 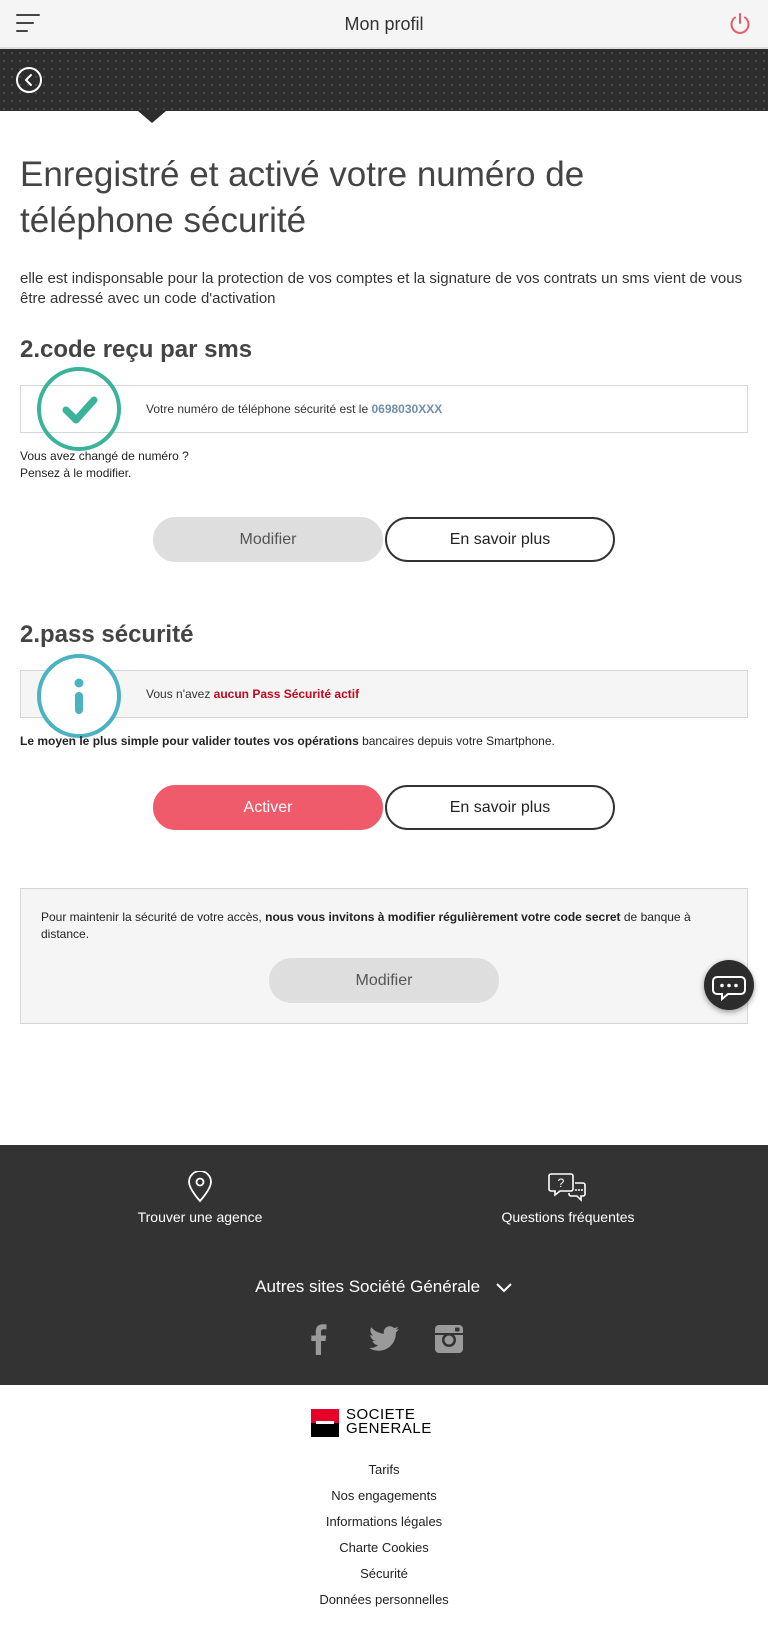 I want to click on page-title: Mon profil, so click(x=384, y=24).